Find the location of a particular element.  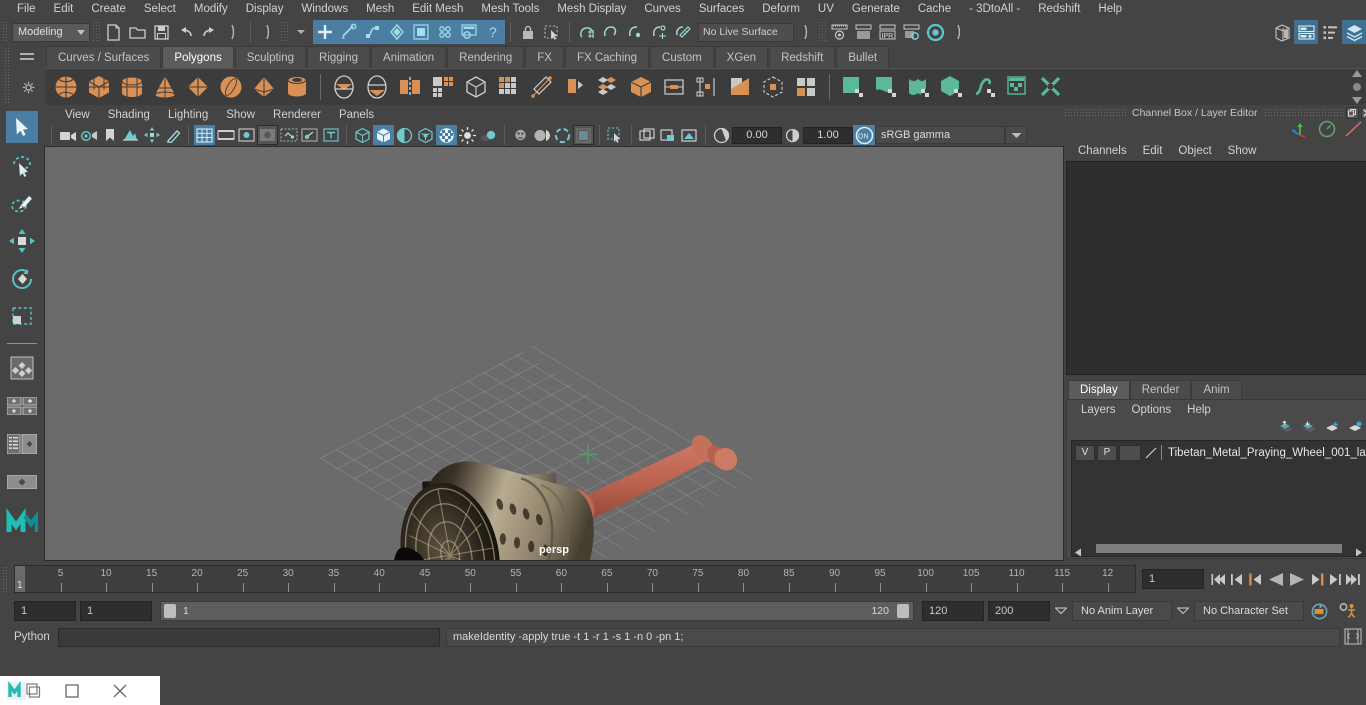

layer-visibility-toggle: V is located at coordinates (1085, 452).